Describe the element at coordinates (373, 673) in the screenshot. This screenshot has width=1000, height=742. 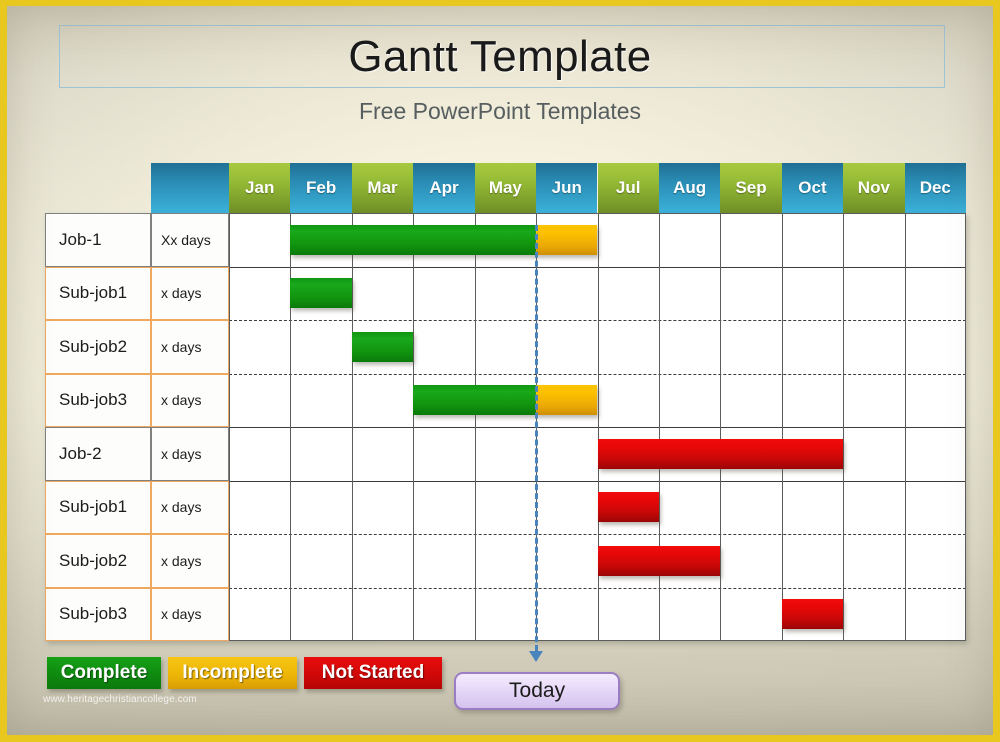
I see `legend-button-not-started: Not Started` at that location.